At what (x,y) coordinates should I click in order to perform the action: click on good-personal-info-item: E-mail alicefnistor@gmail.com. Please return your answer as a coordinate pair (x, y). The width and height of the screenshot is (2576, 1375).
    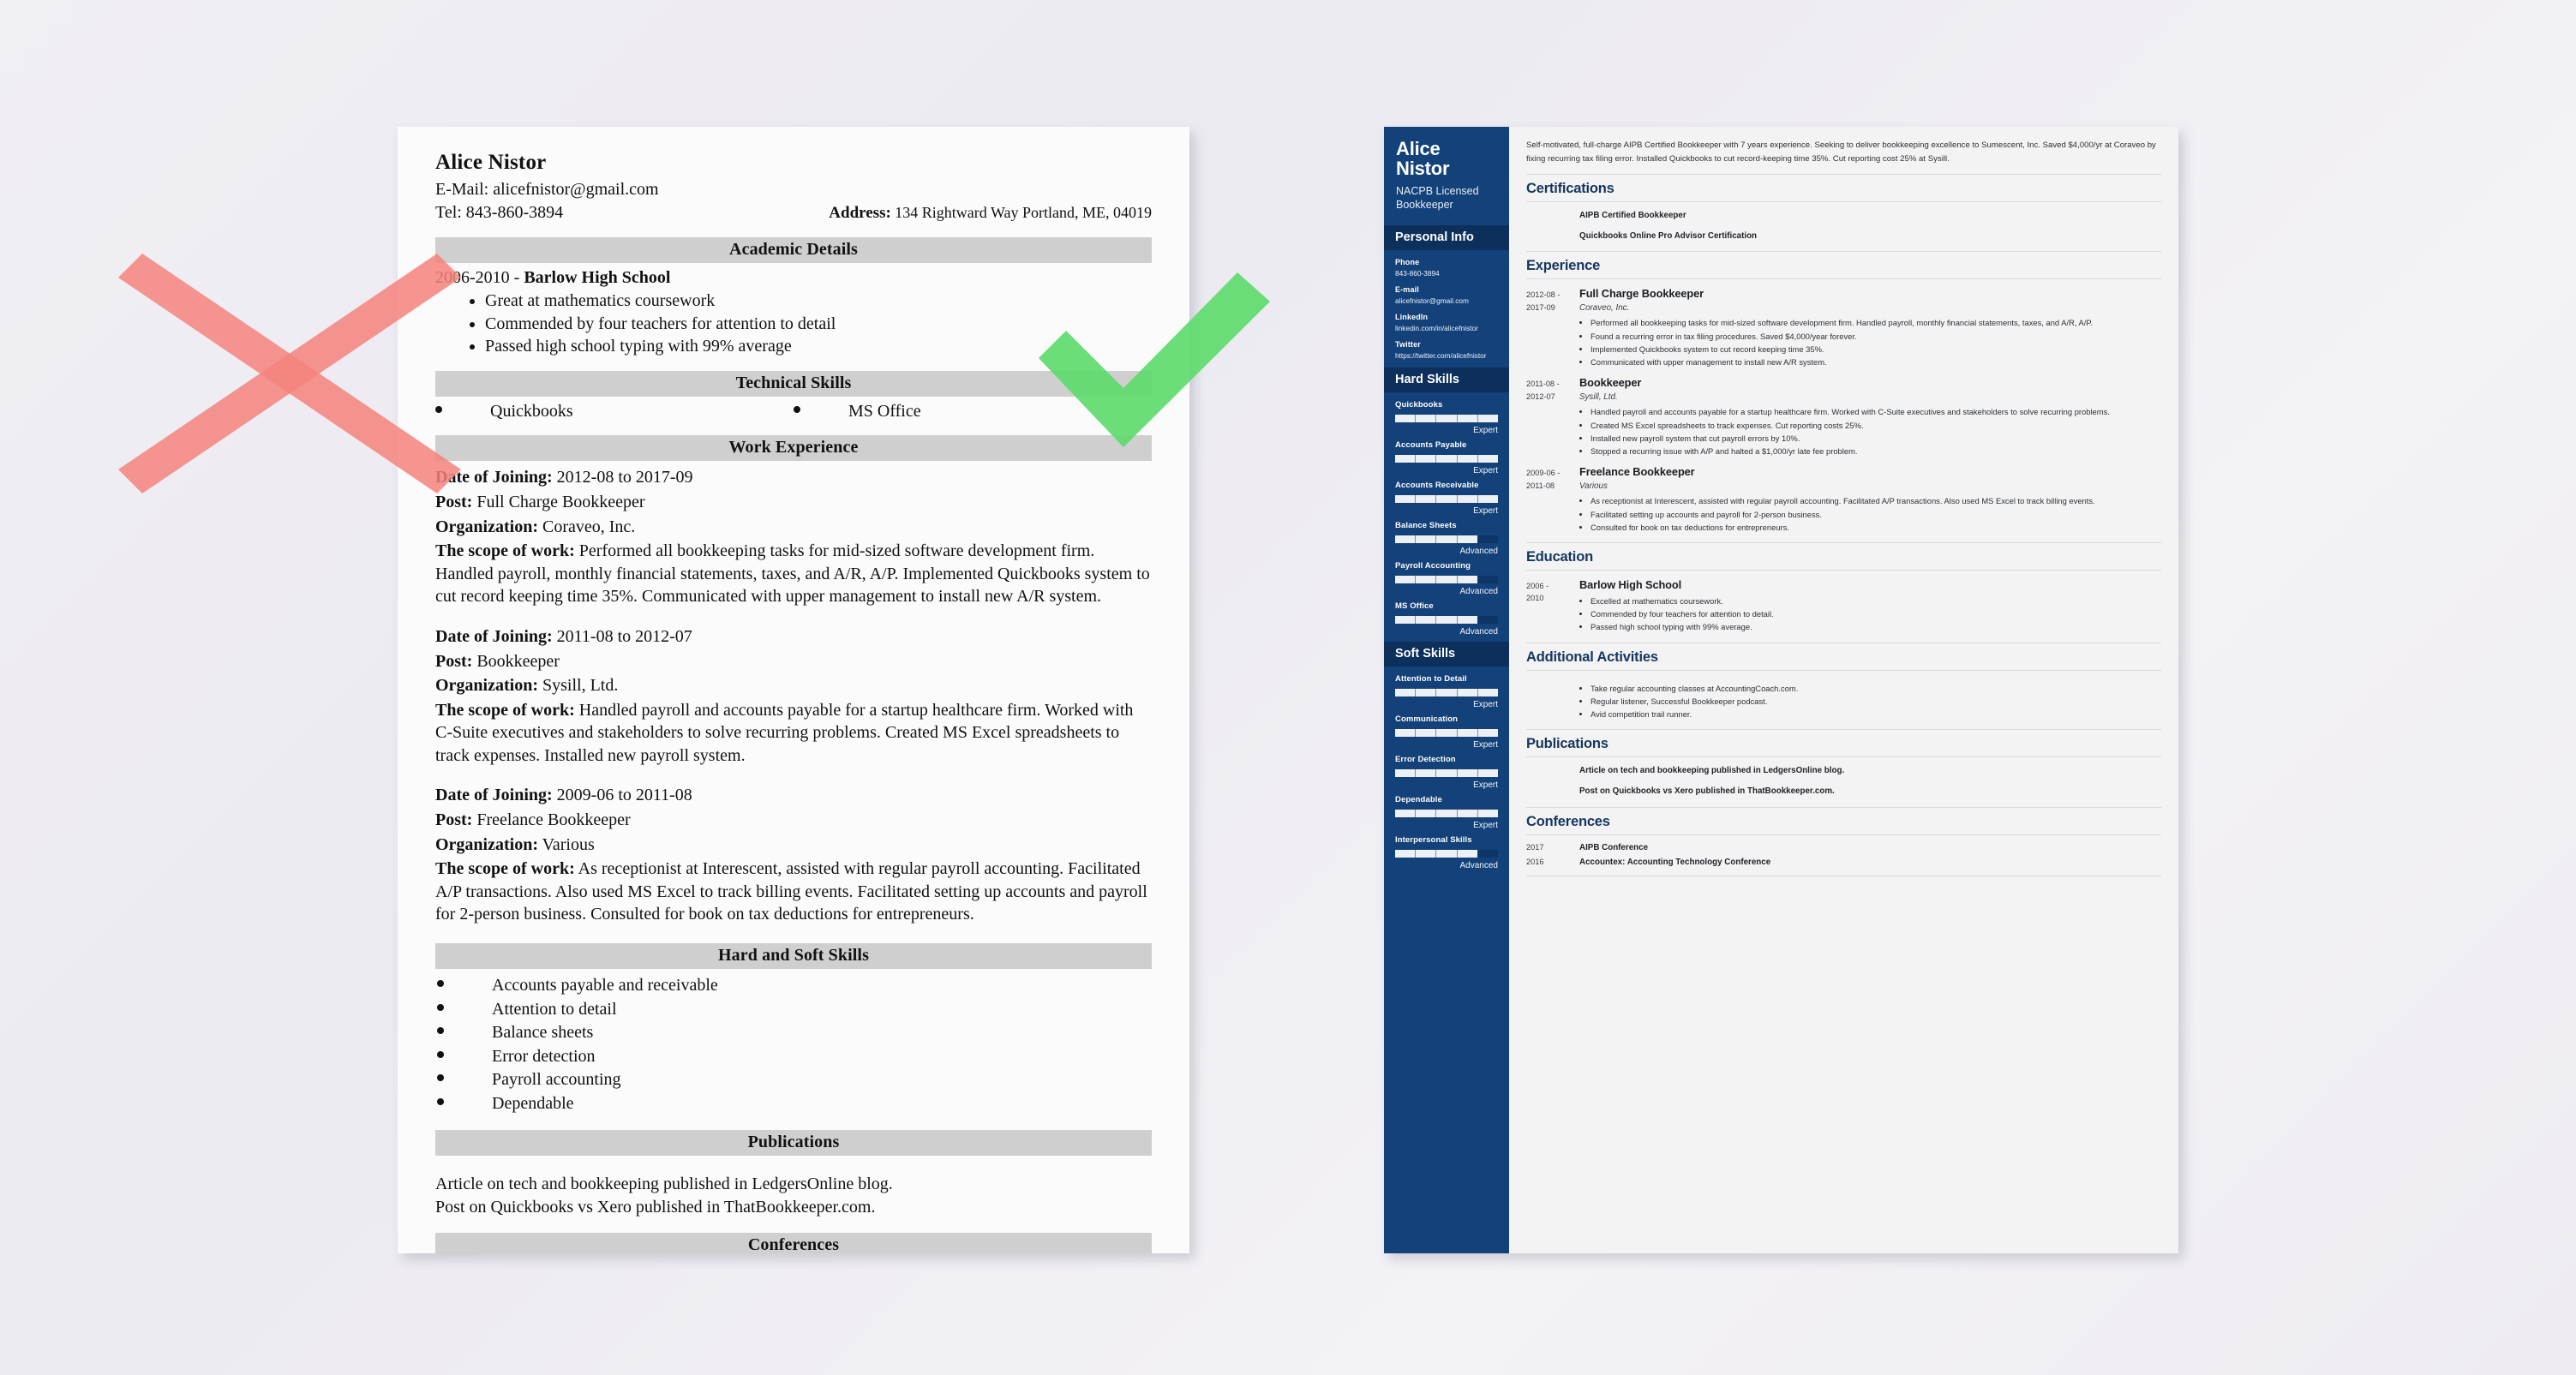
    Looking at the image, I should click on (1446, 295).